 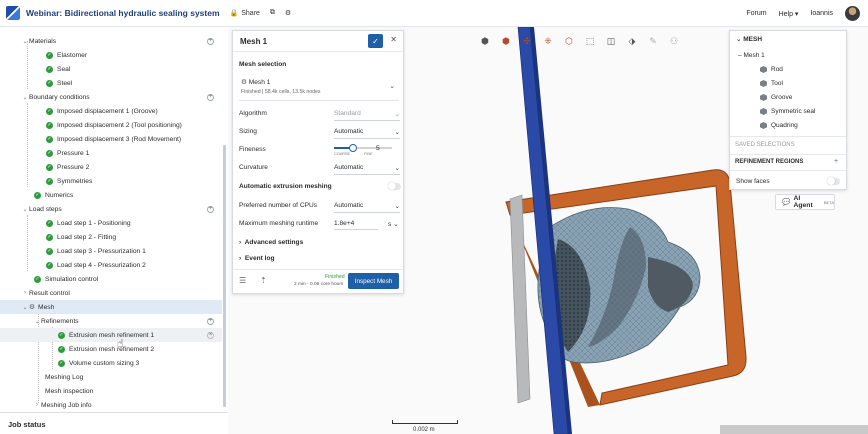 What do you see at coordinates (210, 335) in the screenshot?
I see `remove-icon: ×` at bounding box center [210, 335].